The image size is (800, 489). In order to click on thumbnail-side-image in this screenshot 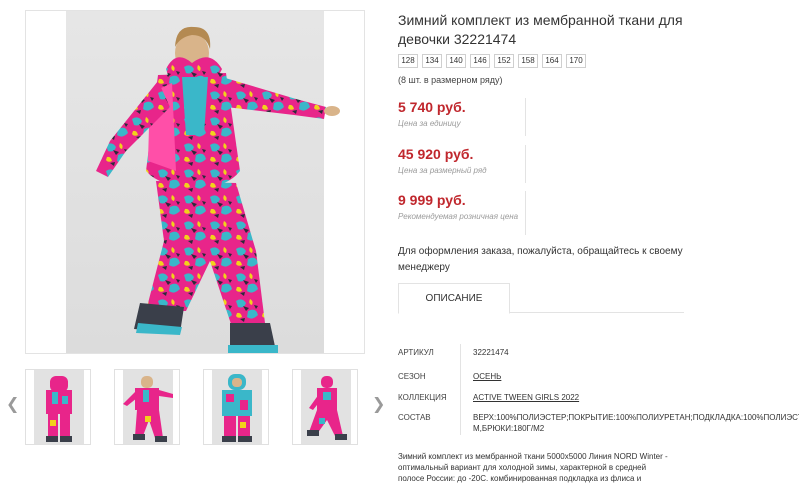, I will do `click(327, 408)`.